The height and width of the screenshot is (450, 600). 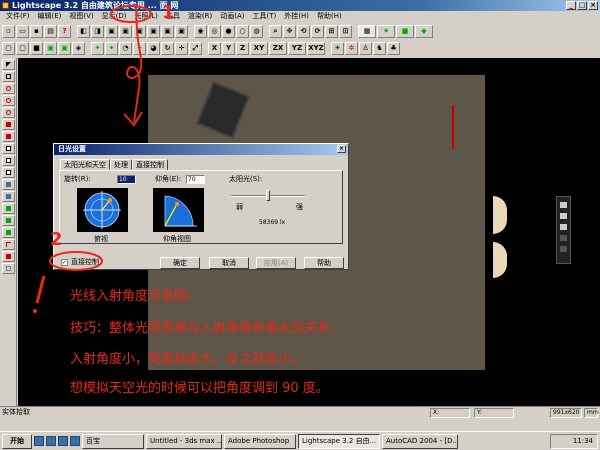 What do you see at coordinates (195, 48) in the screenshot?
I see `scale-icon: ⤢` at bounding box center [195, 48].